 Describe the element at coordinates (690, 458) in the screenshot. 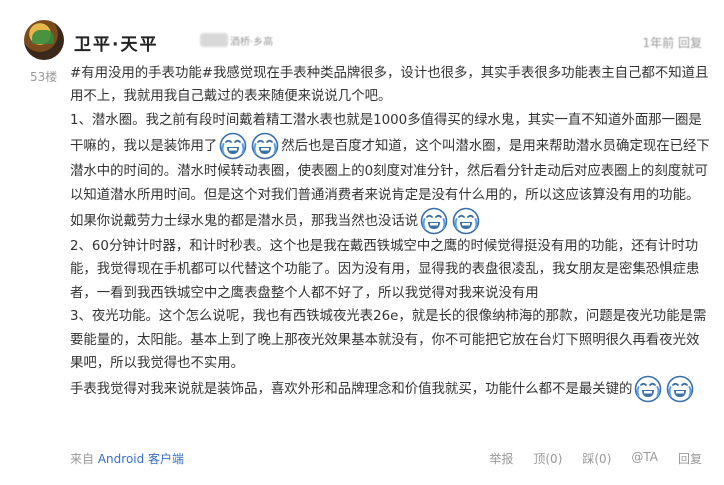

I see `reply-button: 回复` at that location.